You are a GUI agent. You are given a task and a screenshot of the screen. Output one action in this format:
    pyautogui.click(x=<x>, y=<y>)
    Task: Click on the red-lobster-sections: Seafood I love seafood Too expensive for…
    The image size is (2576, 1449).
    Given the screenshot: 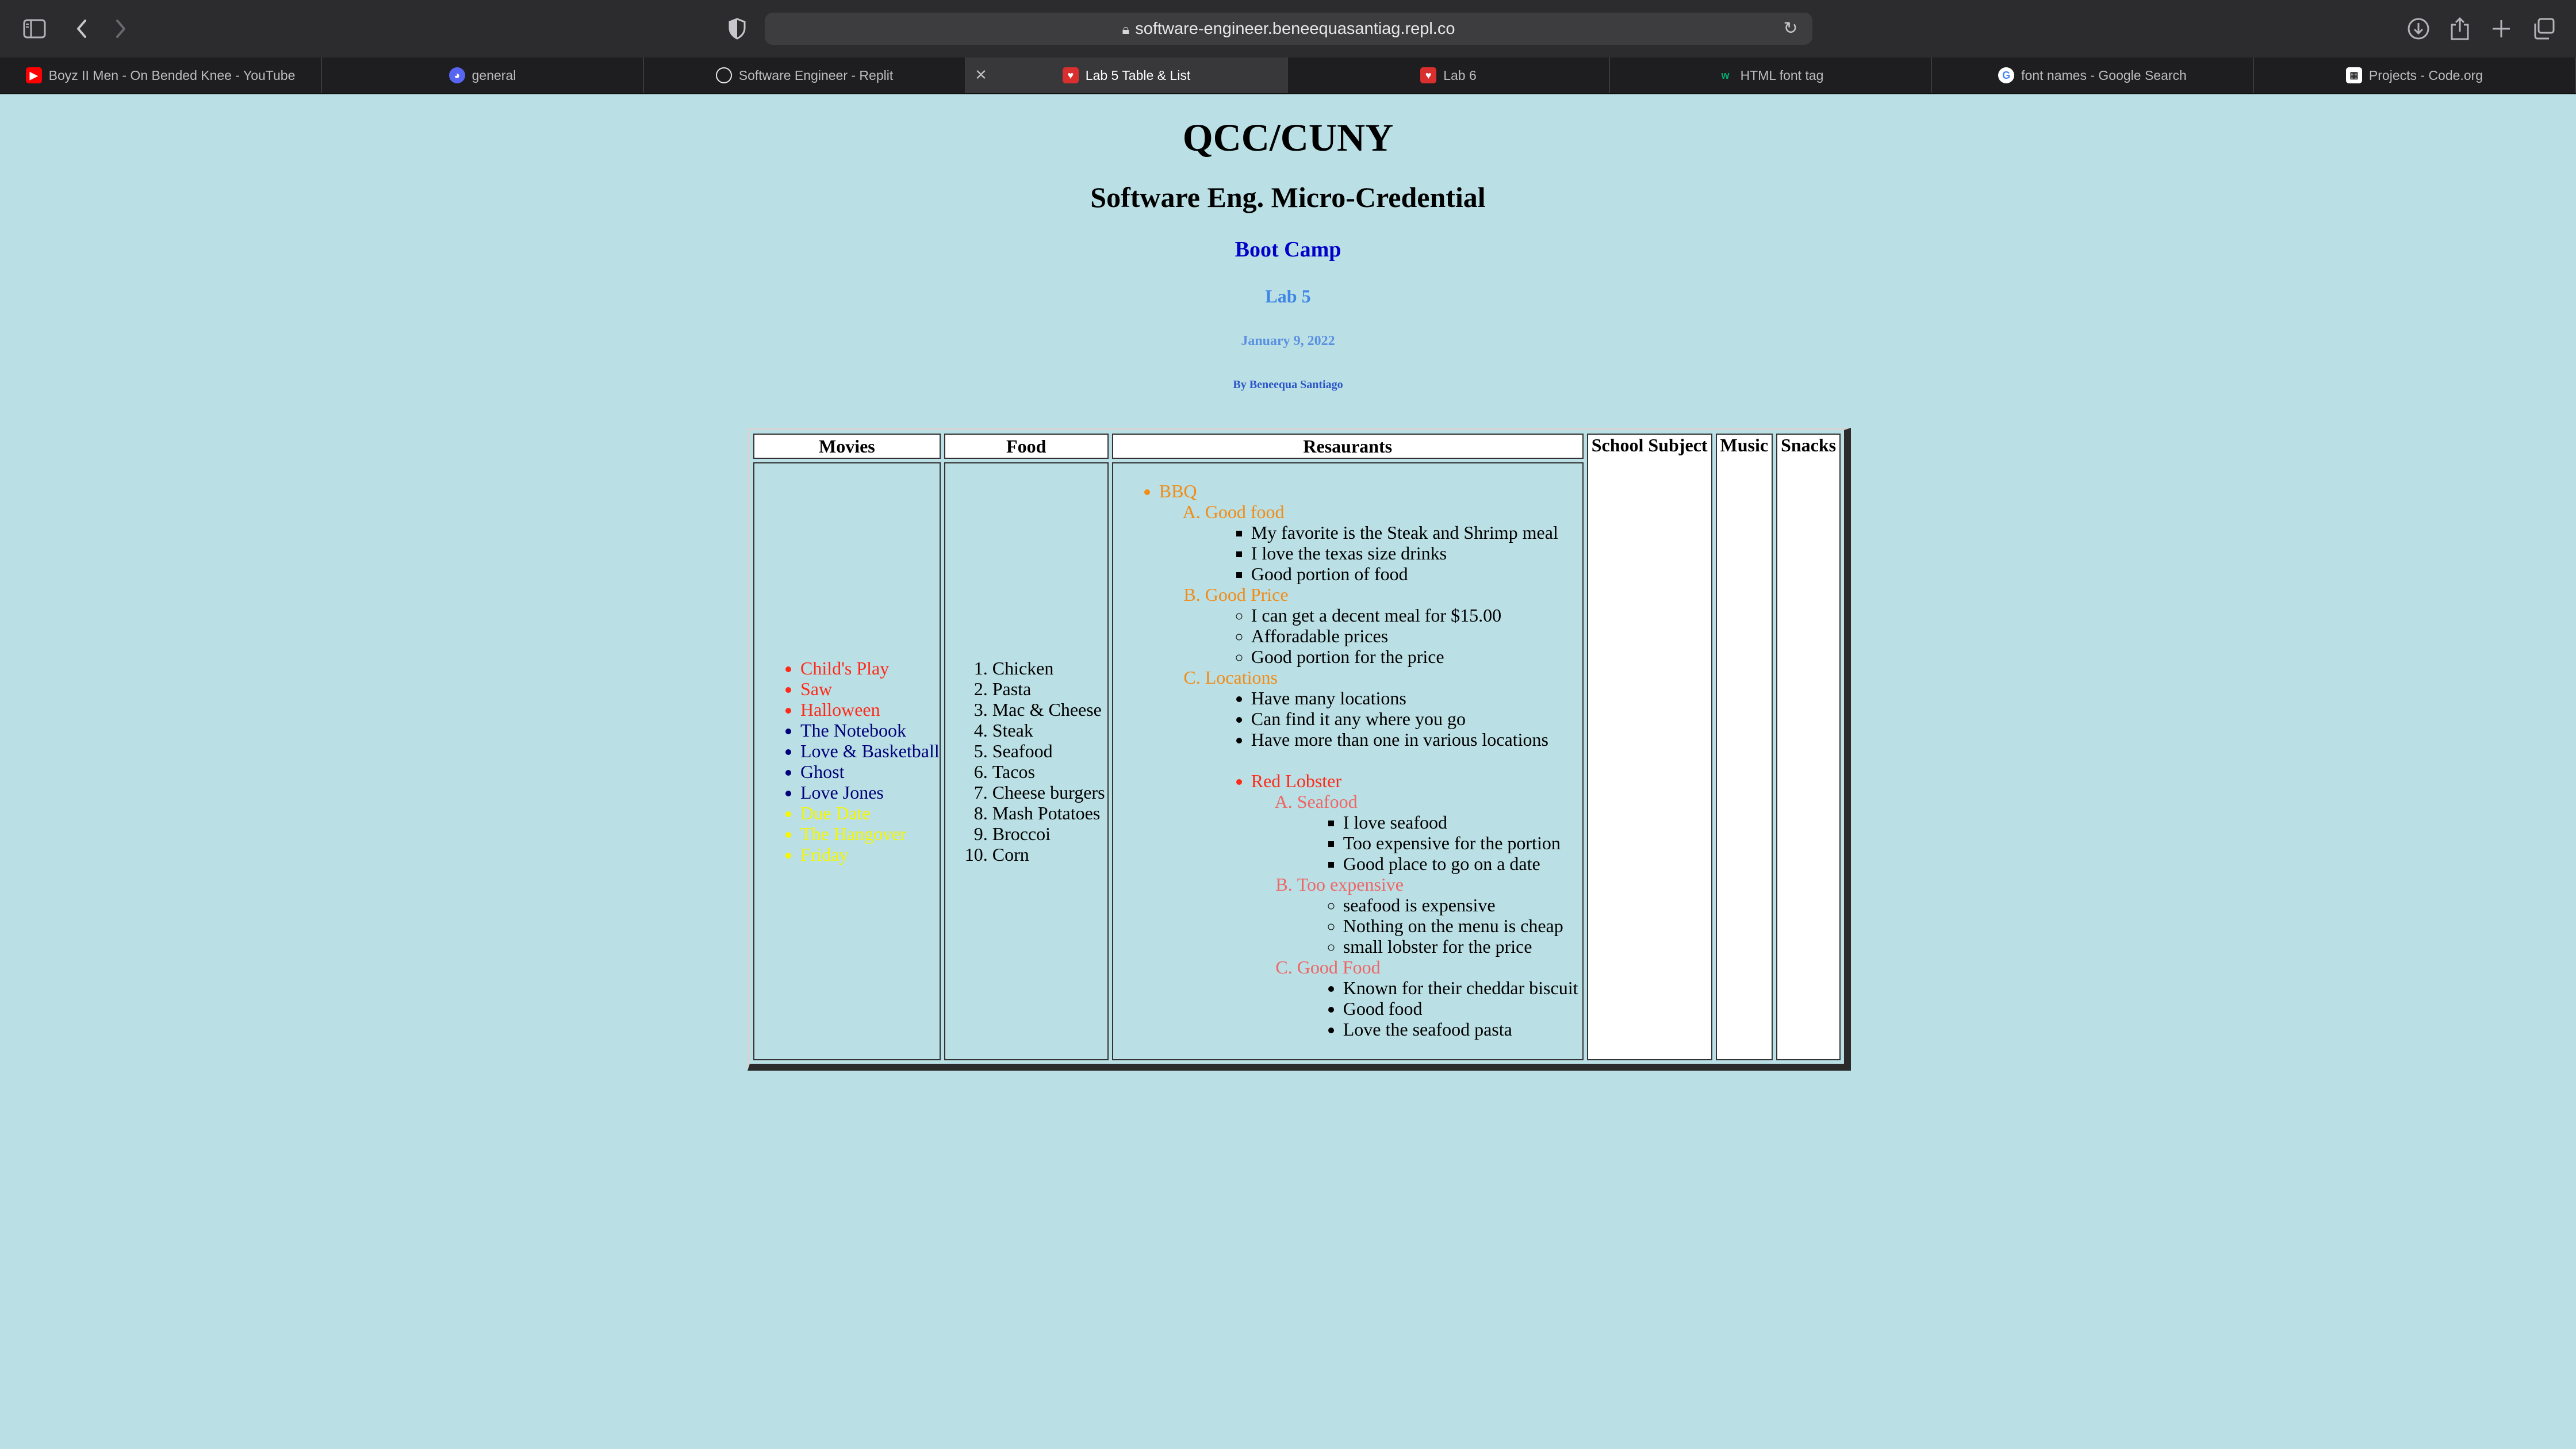 What is the action you would take?
    pyautogui.click(x=1416, y=915)
    